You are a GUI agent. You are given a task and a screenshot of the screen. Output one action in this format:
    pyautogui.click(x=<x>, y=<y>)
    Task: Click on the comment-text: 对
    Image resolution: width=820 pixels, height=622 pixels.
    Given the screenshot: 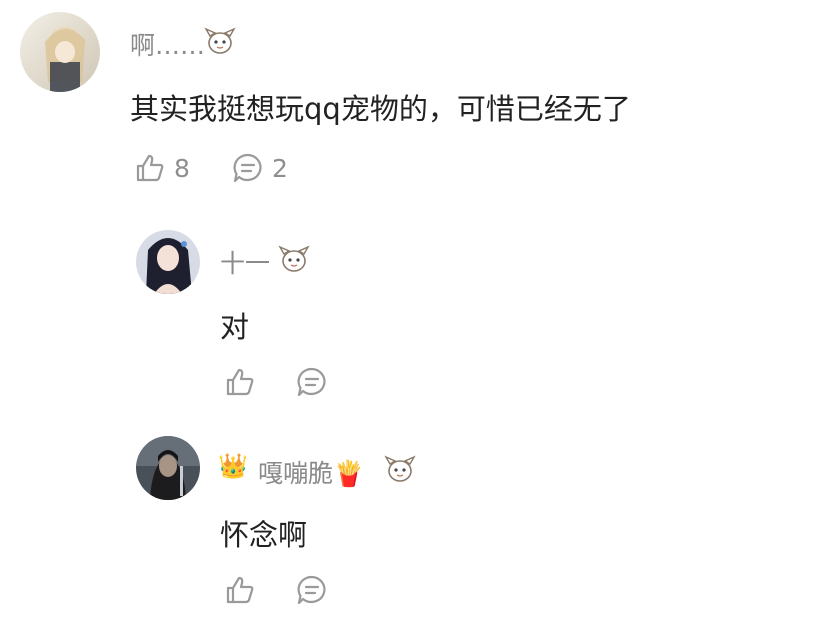 What is the action you would take?
    pyautogui.click(x=235, y=327)
    